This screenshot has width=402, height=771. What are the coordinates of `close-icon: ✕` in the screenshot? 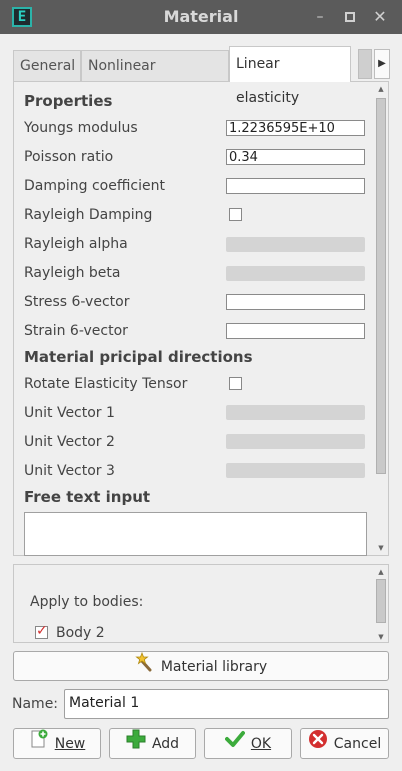 It's located at (380, 17).